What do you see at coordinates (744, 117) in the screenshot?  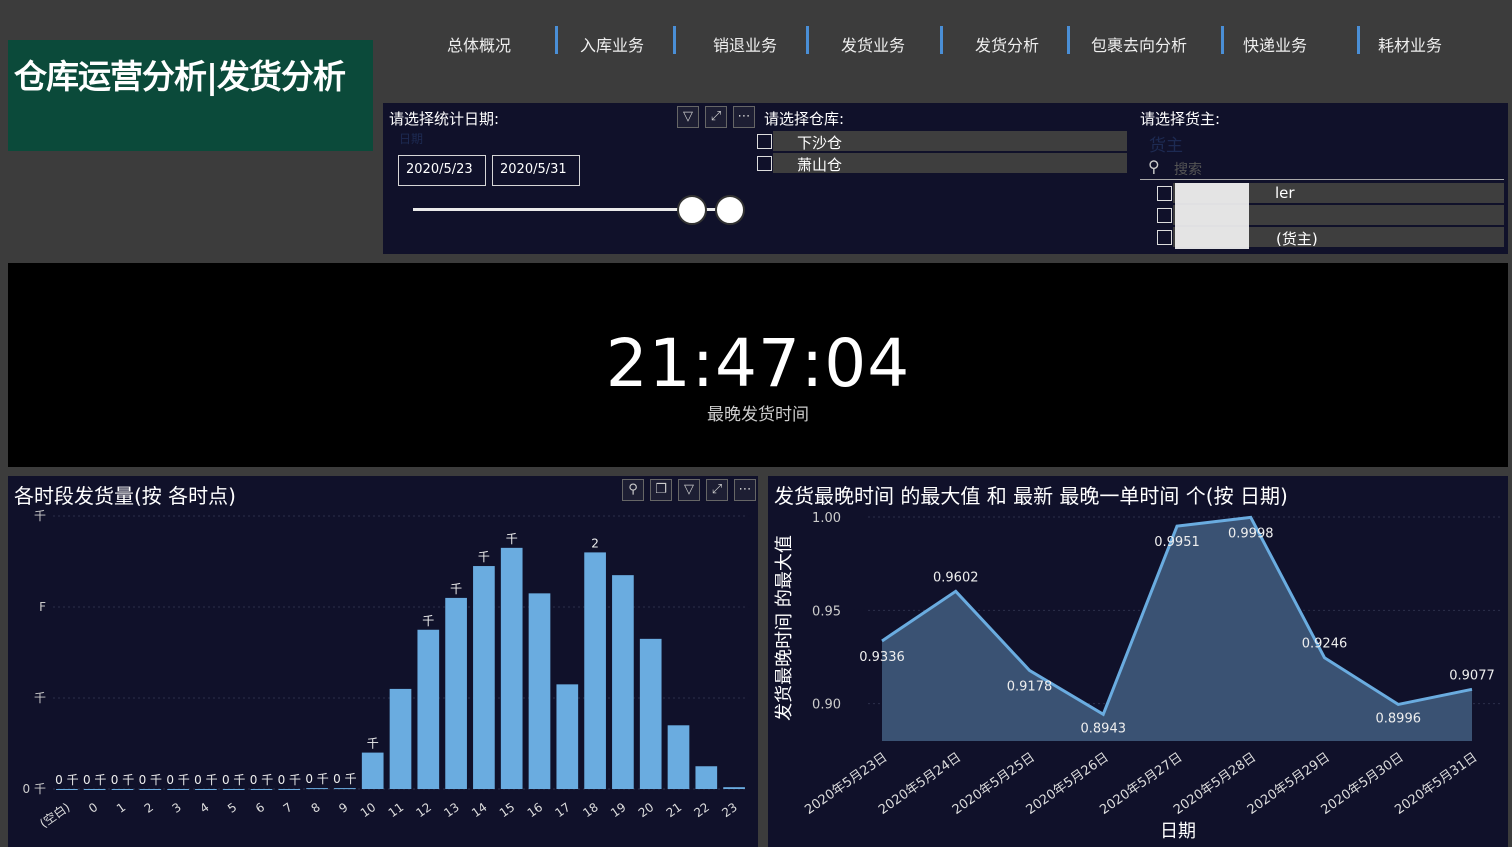 I see `more-options-icon: ⋯` at bounding box center [744, 117].